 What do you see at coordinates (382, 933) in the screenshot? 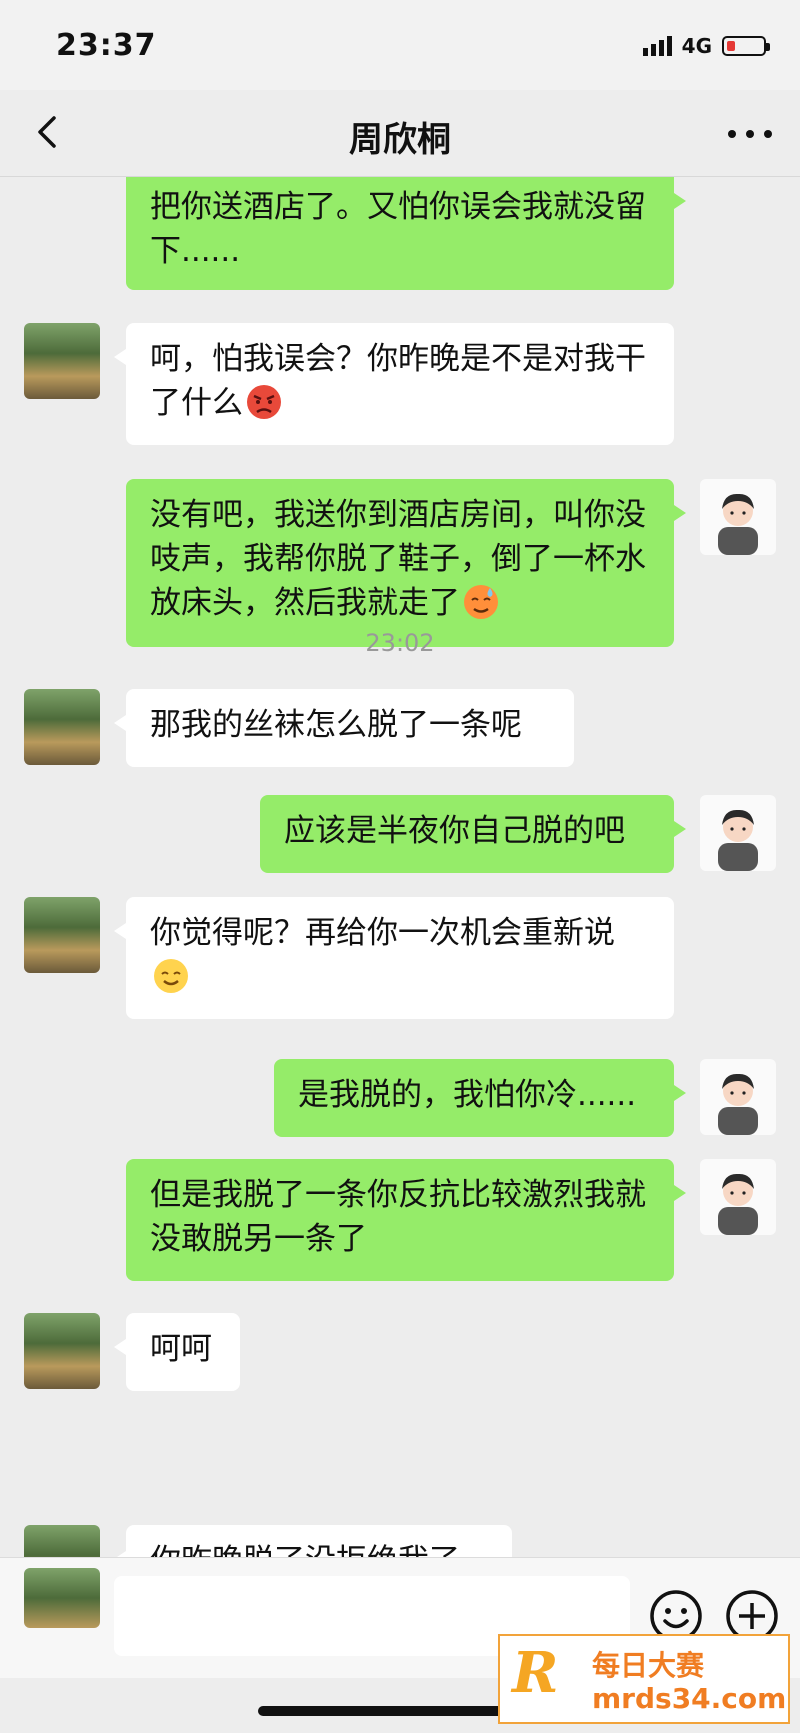
I see `message-text: 你觉得呢？再给你一次机会重新说` at bounding box center [382, 933].